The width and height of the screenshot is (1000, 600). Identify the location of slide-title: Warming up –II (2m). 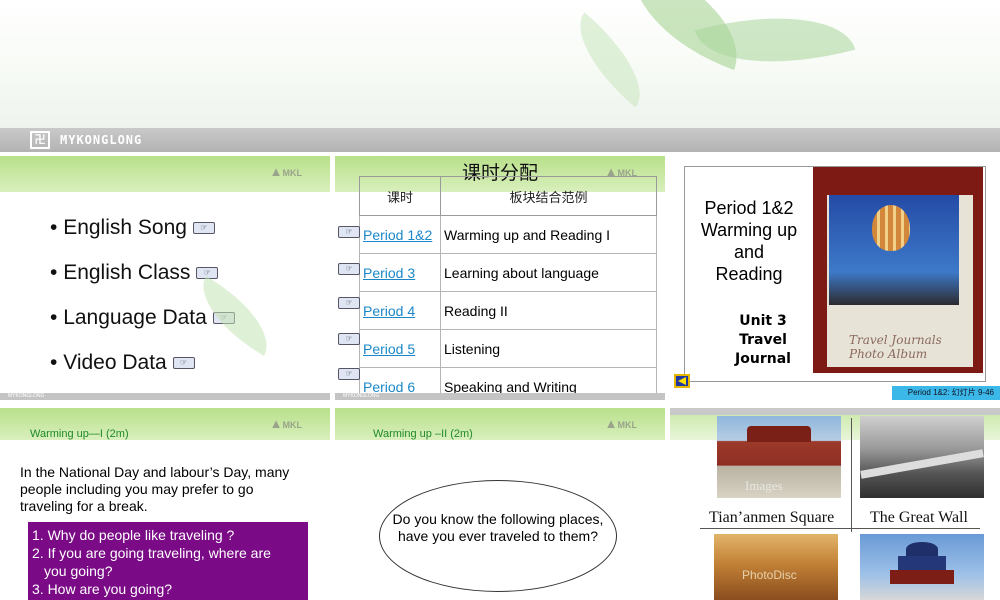
(423, 434).